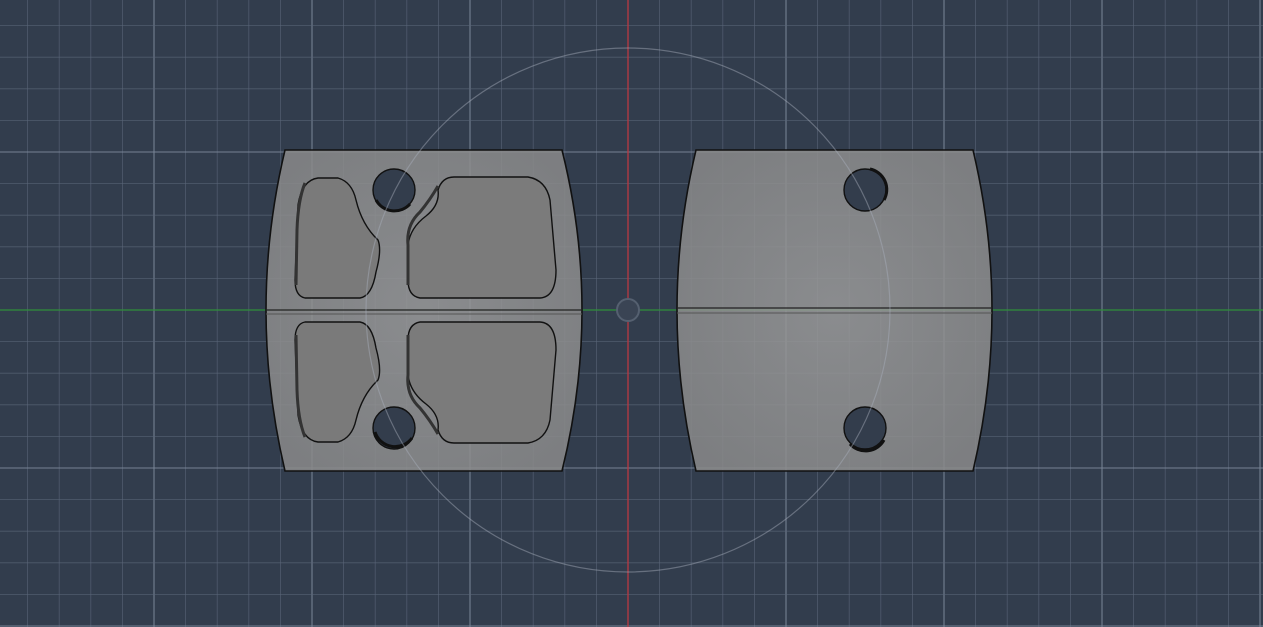  I want to click on part-right, so click(834, 310).